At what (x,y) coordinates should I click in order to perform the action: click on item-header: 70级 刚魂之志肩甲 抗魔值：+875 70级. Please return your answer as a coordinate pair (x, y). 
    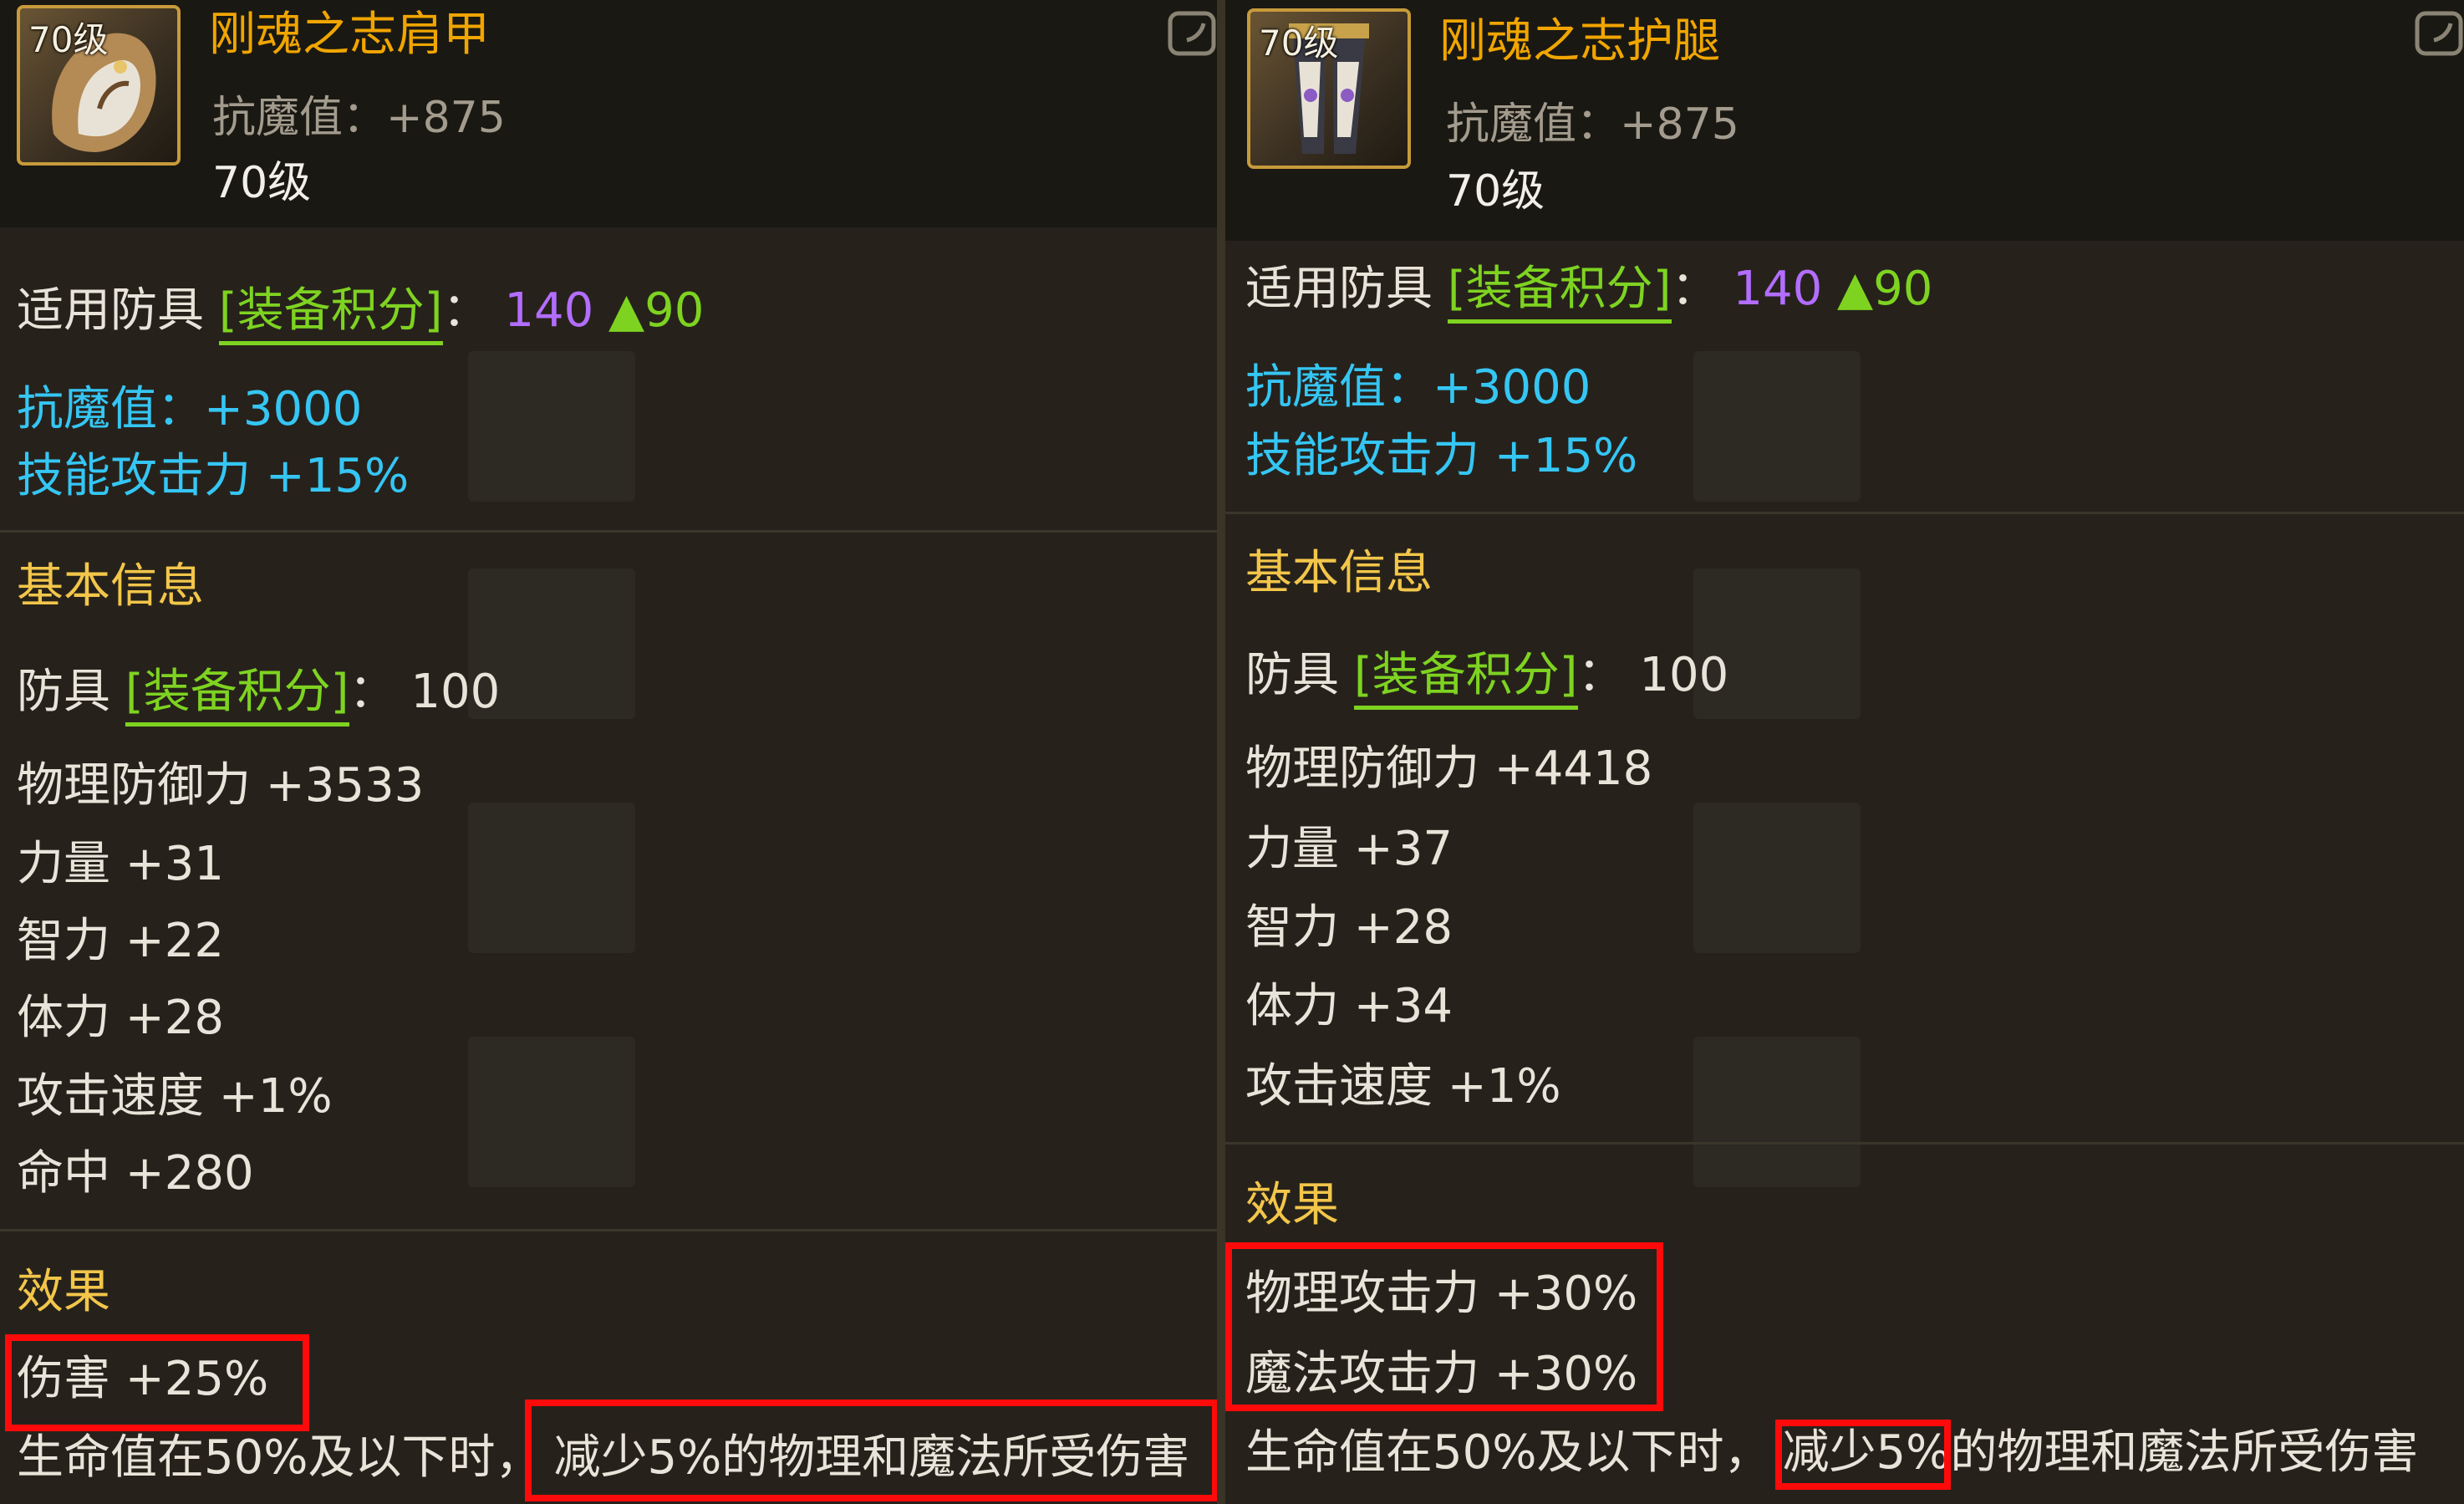
    Looking at the image, I should click on (608, 114).